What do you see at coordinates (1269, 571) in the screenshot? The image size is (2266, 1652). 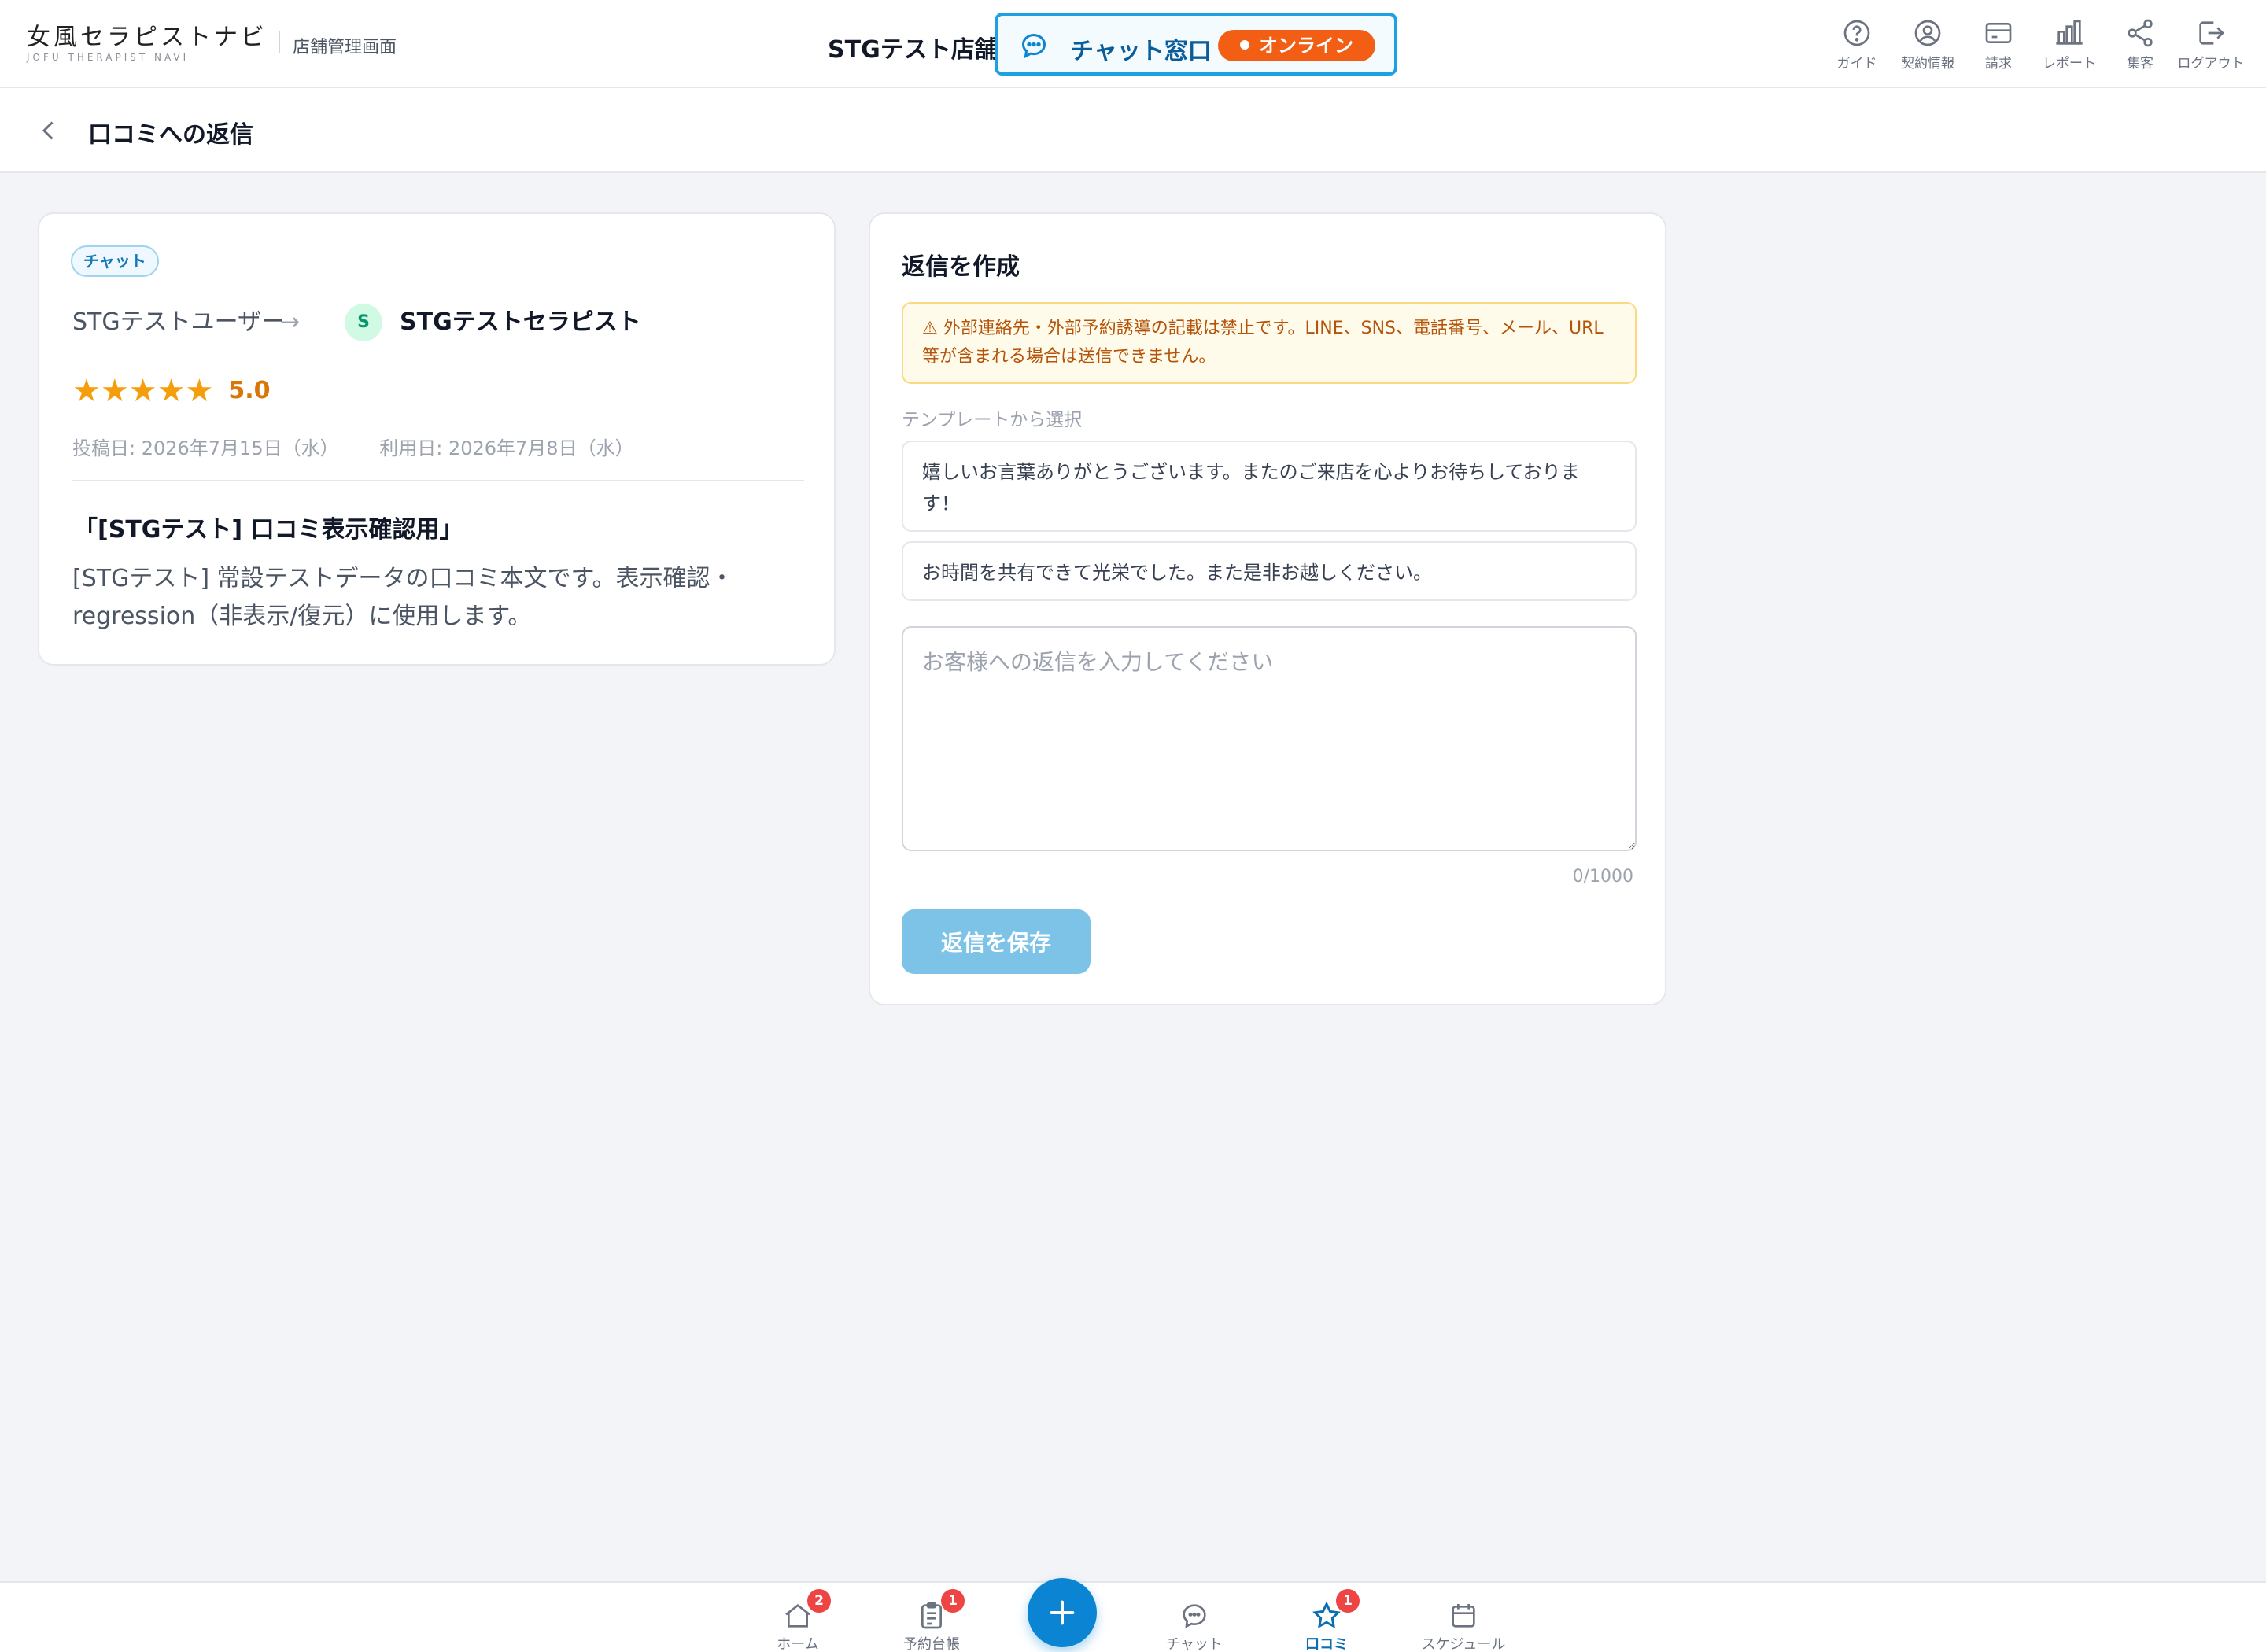 I see `template-option: お時間を共有できて光栄でした。また是非お越しください。` at bounding box center [1269, 571].